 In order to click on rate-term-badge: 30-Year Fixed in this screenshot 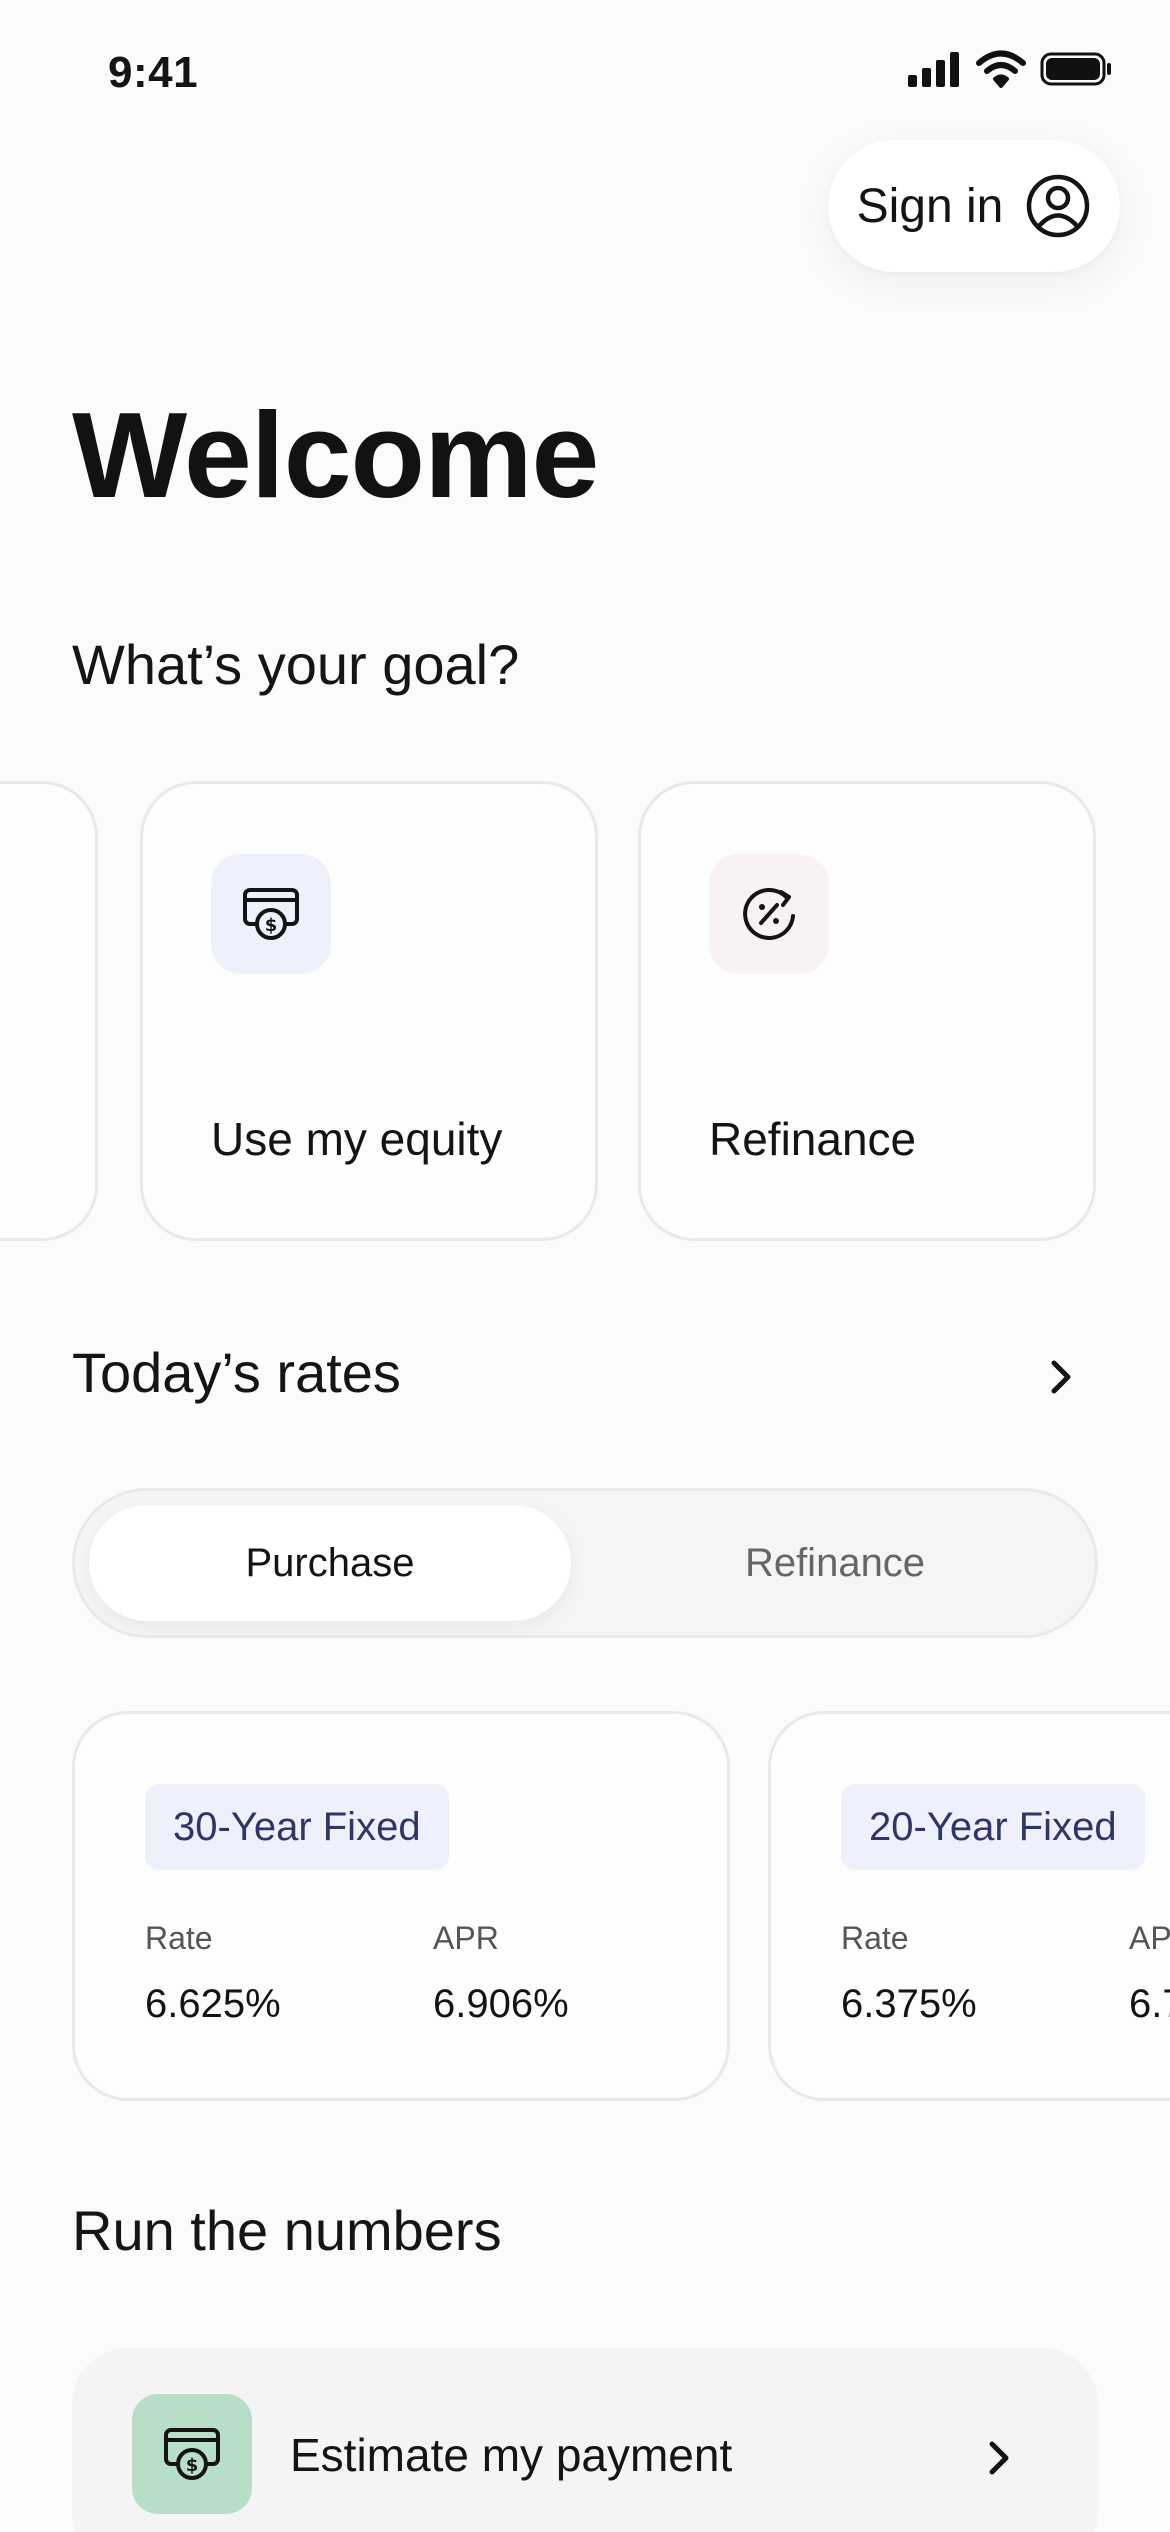, I will do `click(297, 1827)`.